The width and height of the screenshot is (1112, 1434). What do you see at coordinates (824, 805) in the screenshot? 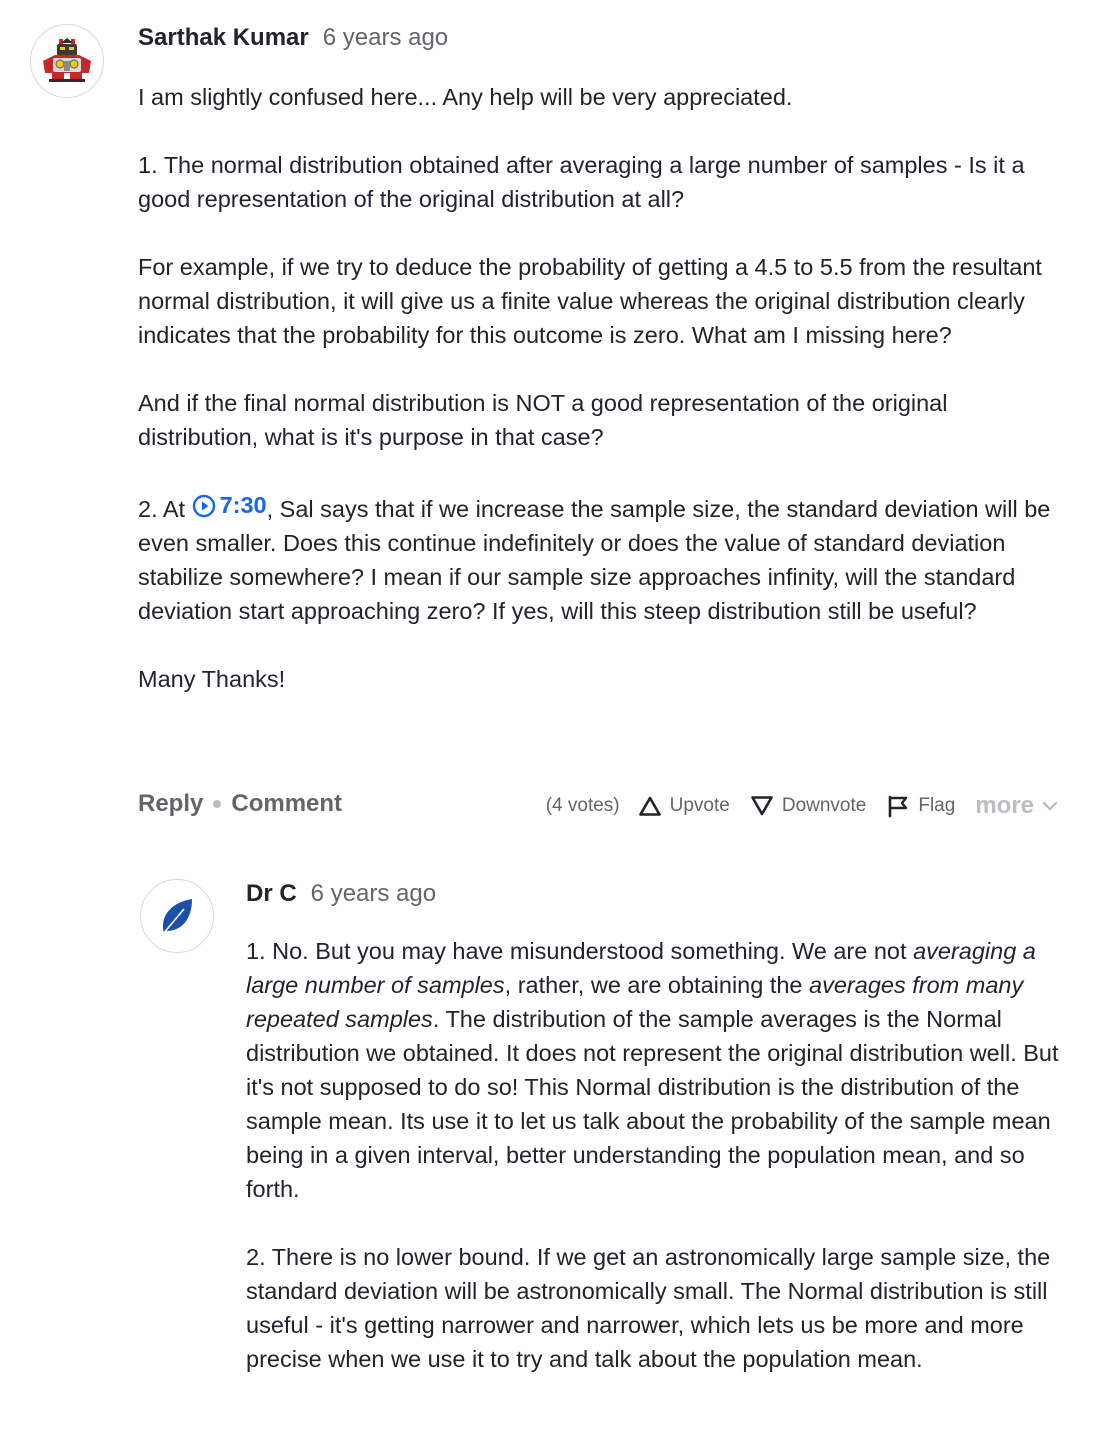
I see `downvote-label: Downvote` at bounding box center [824, 805].